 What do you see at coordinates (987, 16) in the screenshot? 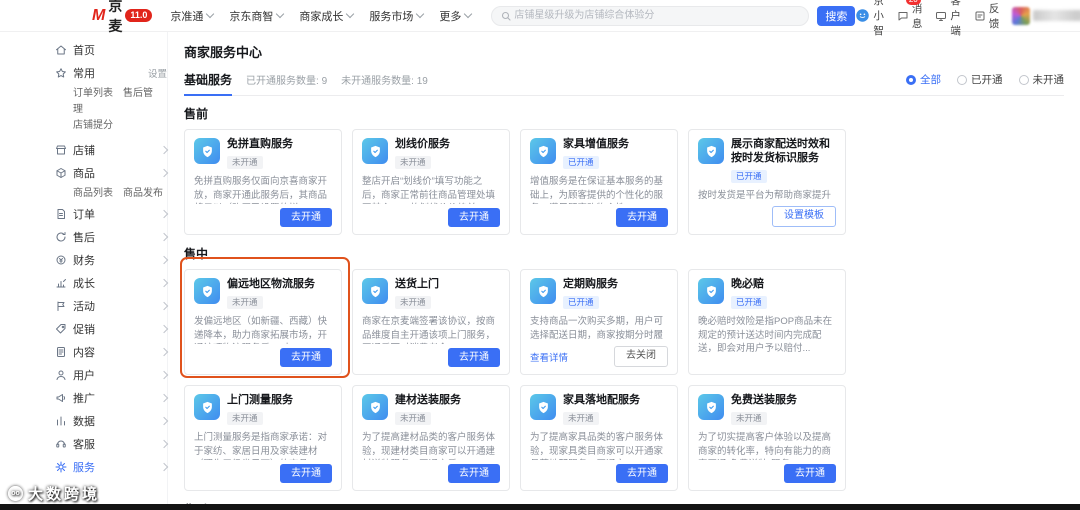
I see `feedback-entry: 反馈` at bounding box center [987, 16].